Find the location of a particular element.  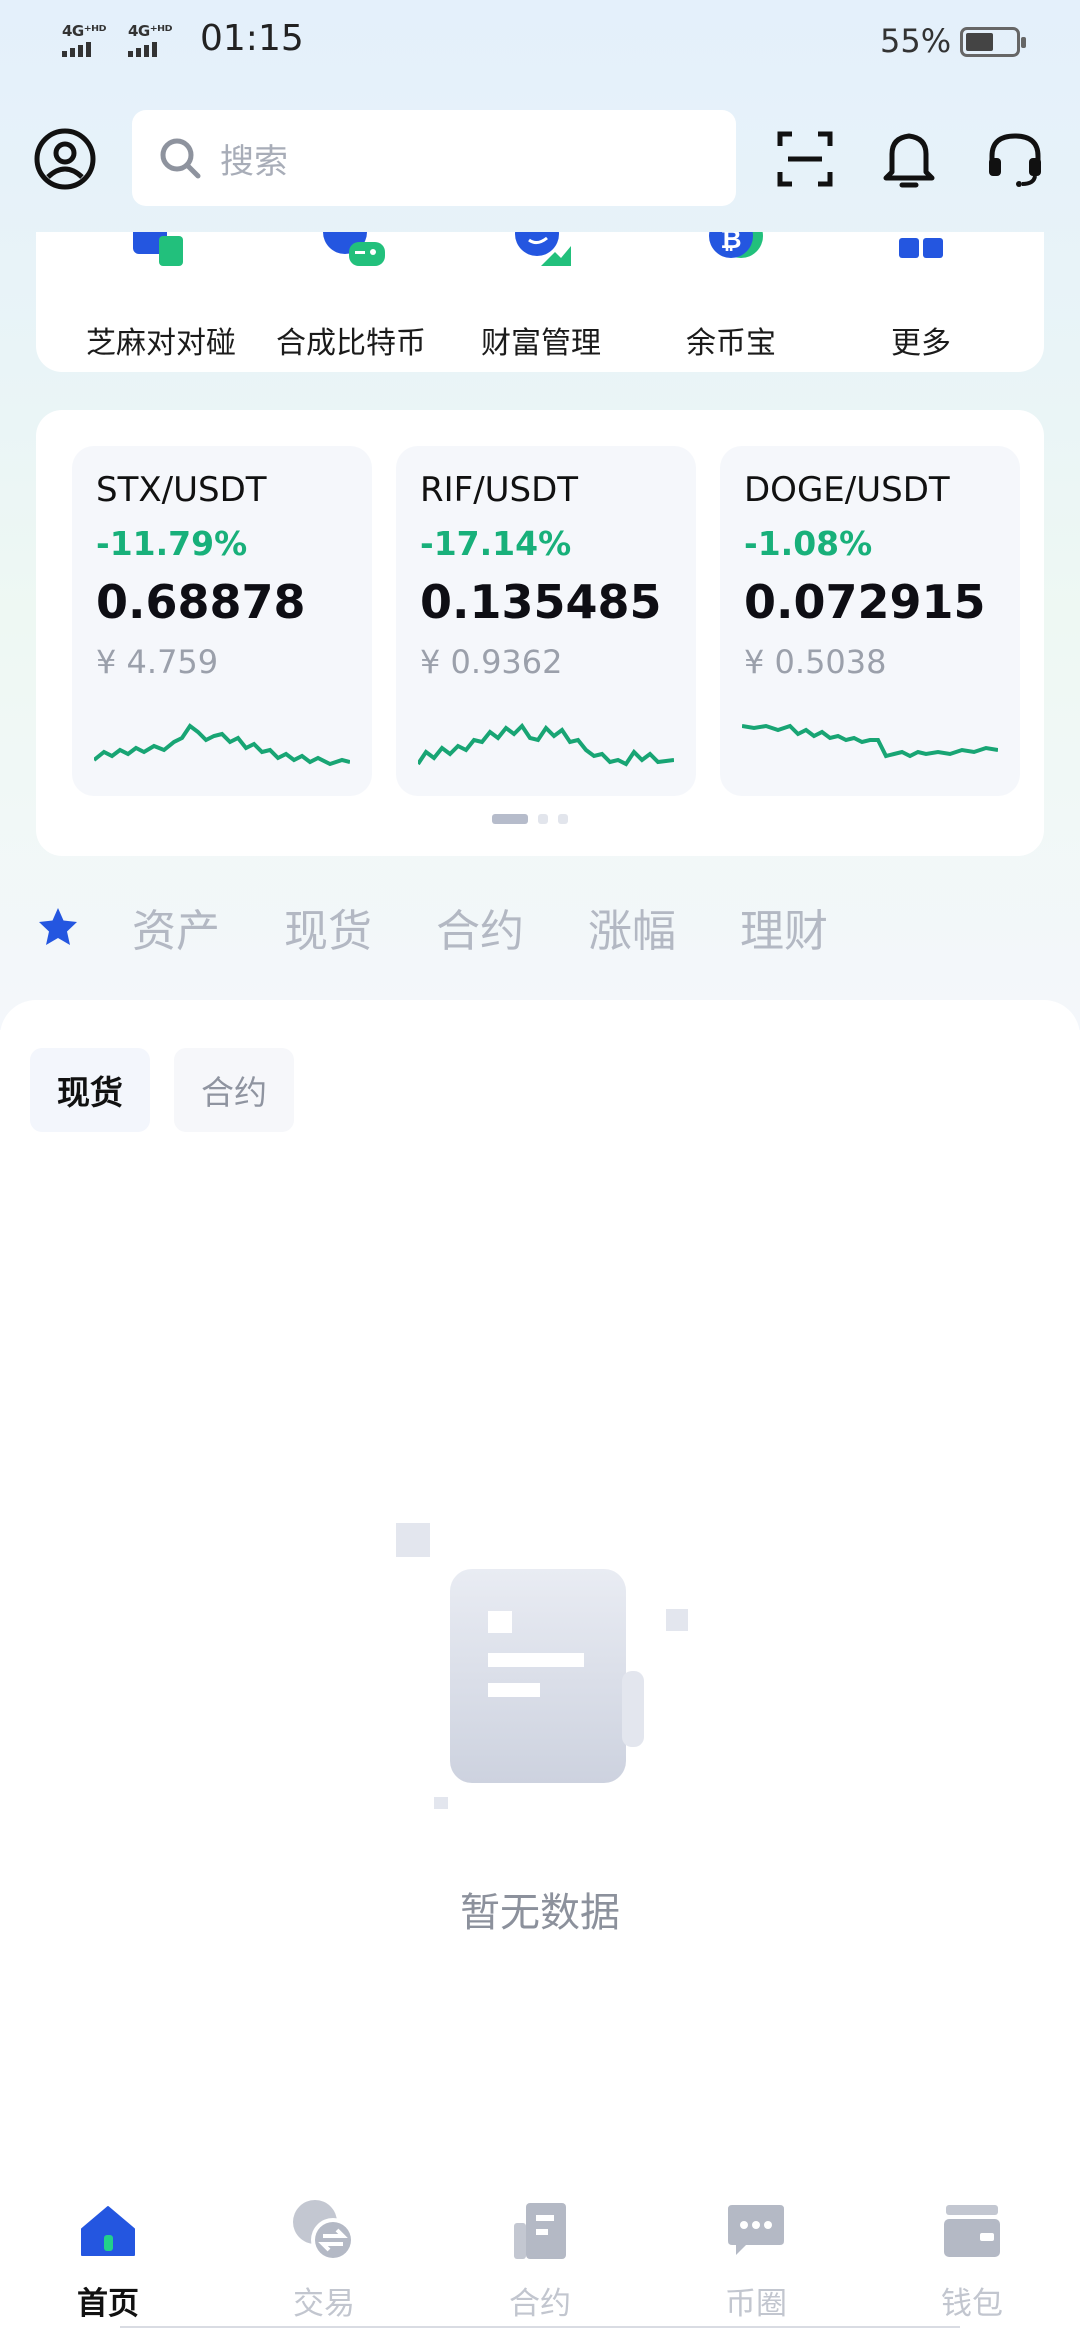

empty-document-icon is located at coordinates (542, 1666).